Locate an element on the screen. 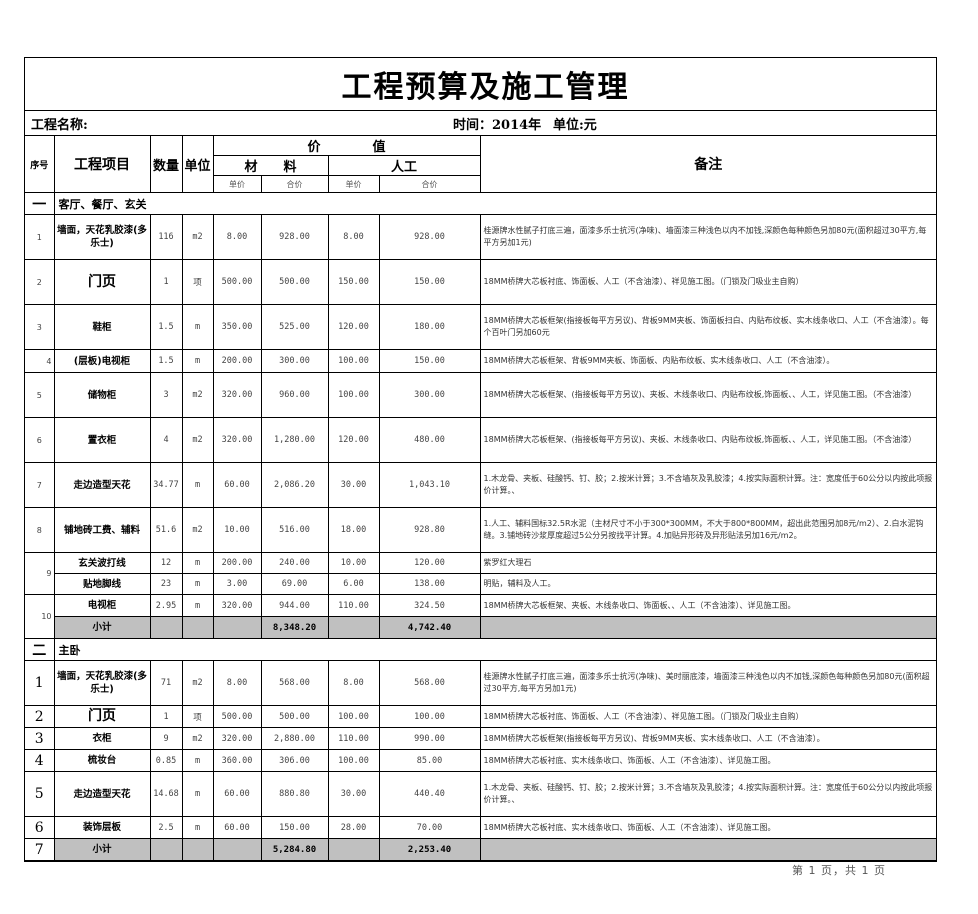 Image resolution: width=978 pixels, height=914 pixels. labor-total: 138.00 is located at coordinates (429, 584).